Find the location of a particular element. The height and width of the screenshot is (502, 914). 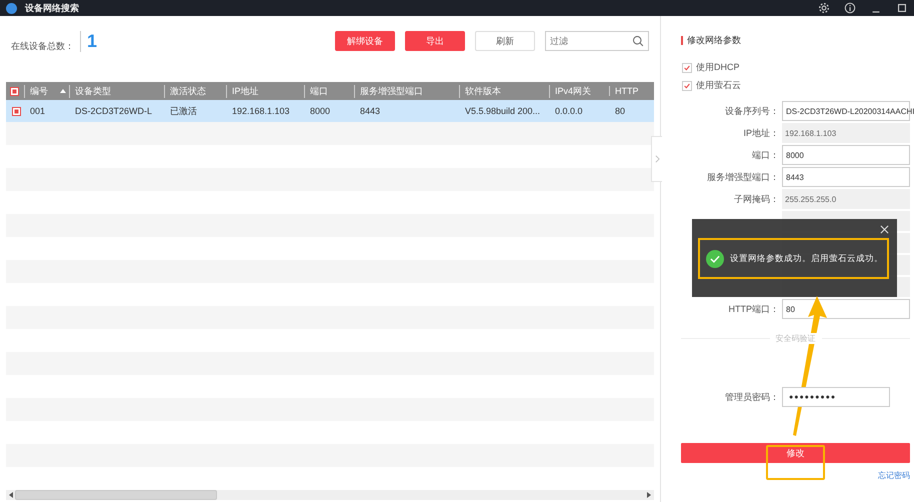

column-header: 软件版本 is located at coordinates (483, 91).